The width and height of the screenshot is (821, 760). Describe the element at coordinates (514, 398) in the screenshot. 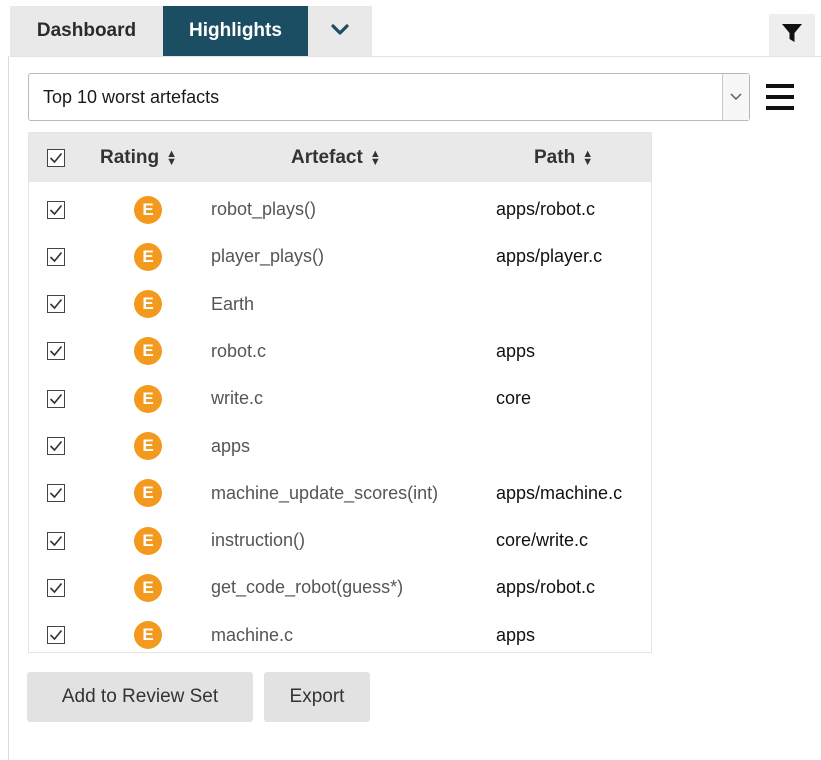

I see `path-cell: core` at that location.